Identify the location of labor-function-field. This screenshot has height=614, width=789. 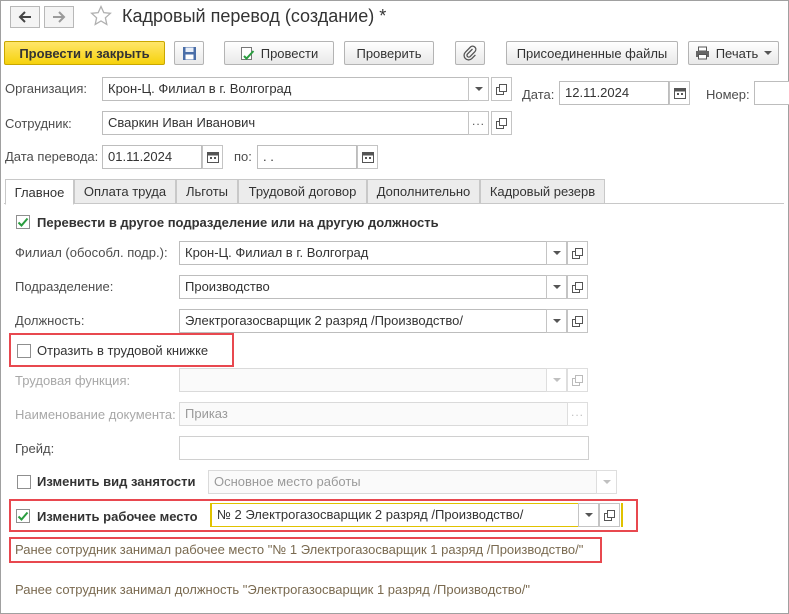
(363, 380).